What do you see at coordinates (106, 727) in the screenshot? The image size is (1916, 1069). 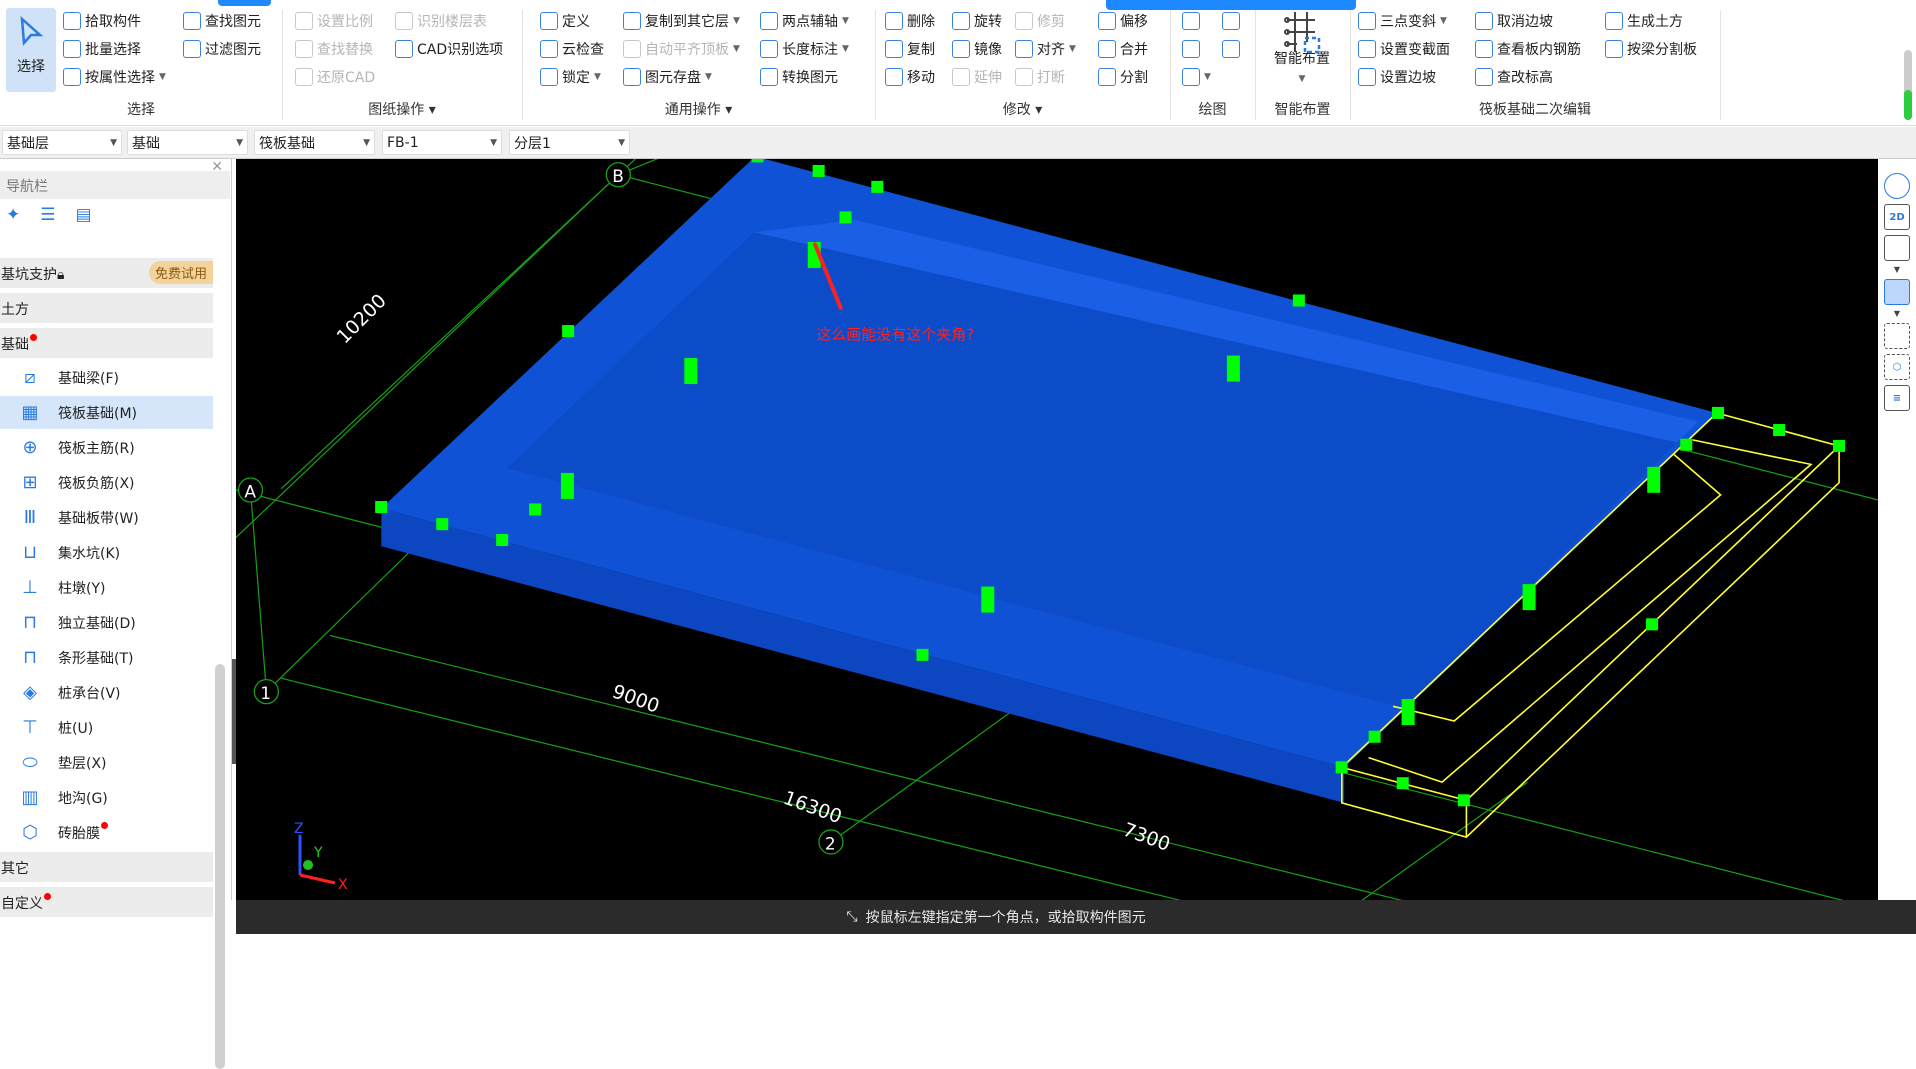 I see `nav-item: ⊤ 桩(U)` at bounding box center [106, 727].